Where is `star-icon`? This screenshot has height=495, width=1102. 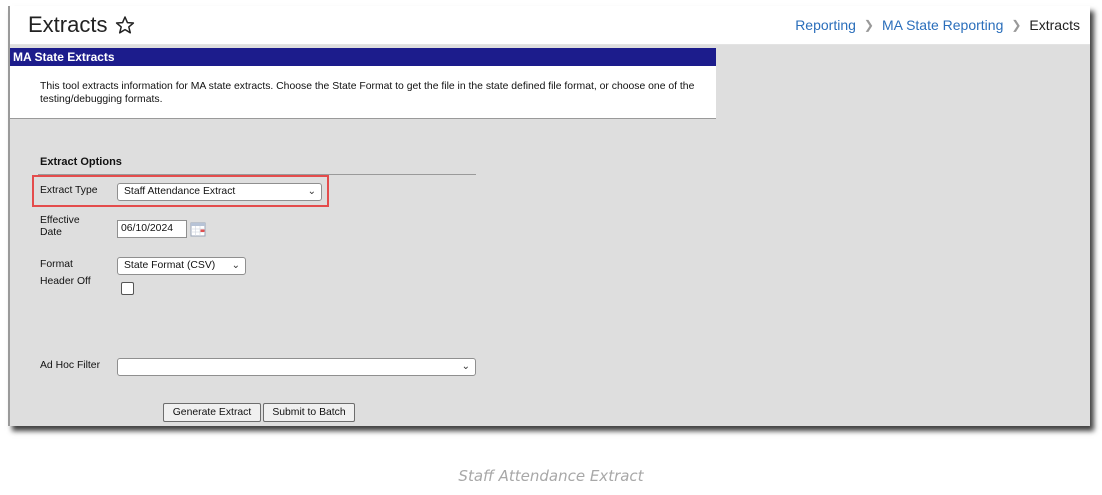 star-icon is located at coordinates (125, 25).